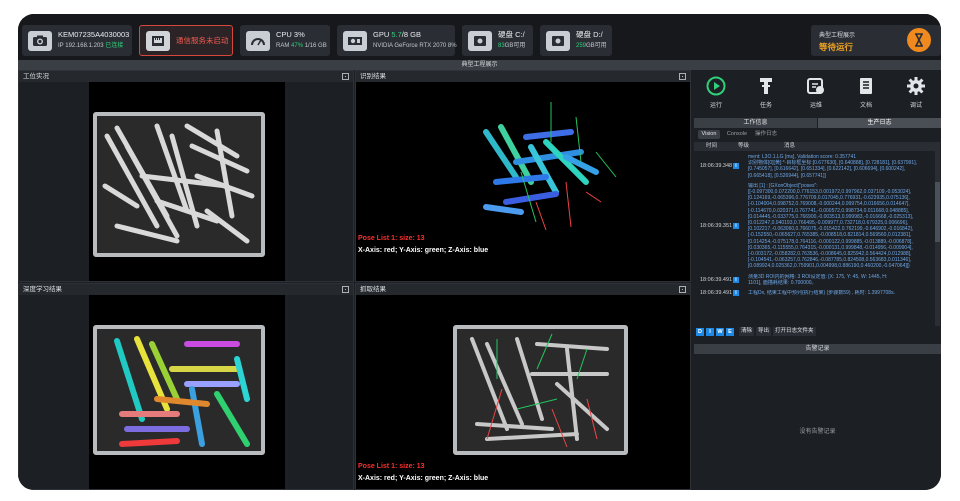 Image resolution: width=960 pixels, height=501 pixels. I want to click on log-scrollbar, so click(937, 234).